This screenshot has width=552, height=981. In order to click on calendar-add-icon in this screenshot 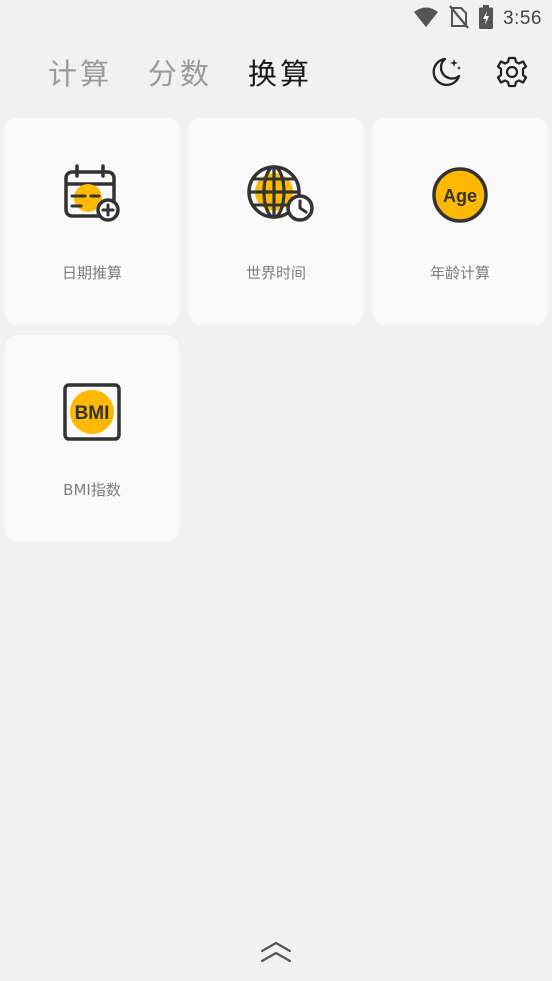, I will do `click(92, 195)`.